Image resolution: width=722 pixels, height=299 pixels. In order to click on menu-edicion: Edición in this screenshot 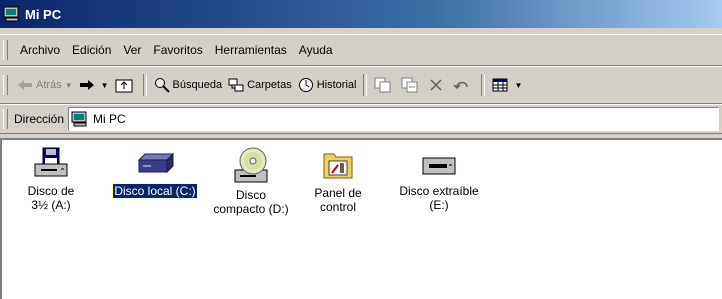, I will do `click(91, 50)`.